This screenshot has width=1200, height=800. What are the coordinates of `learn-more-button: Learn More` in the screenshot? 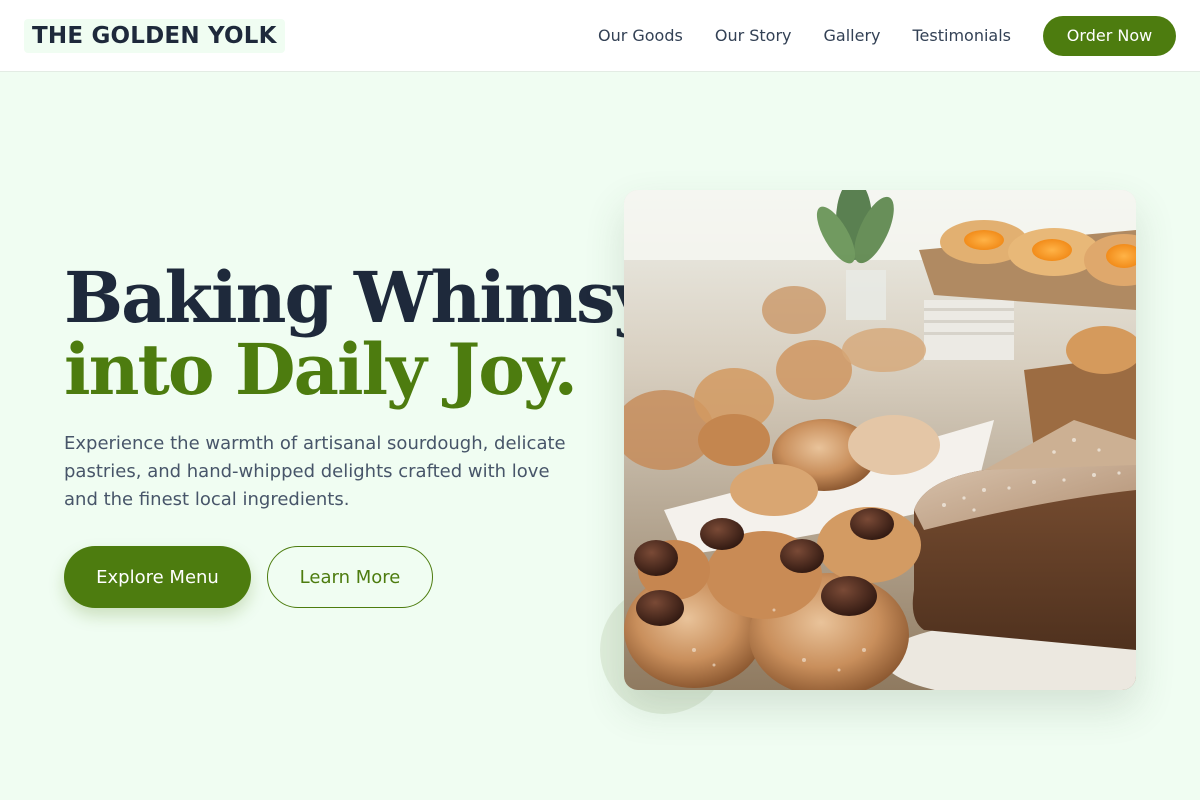 It's located at (350, 577).